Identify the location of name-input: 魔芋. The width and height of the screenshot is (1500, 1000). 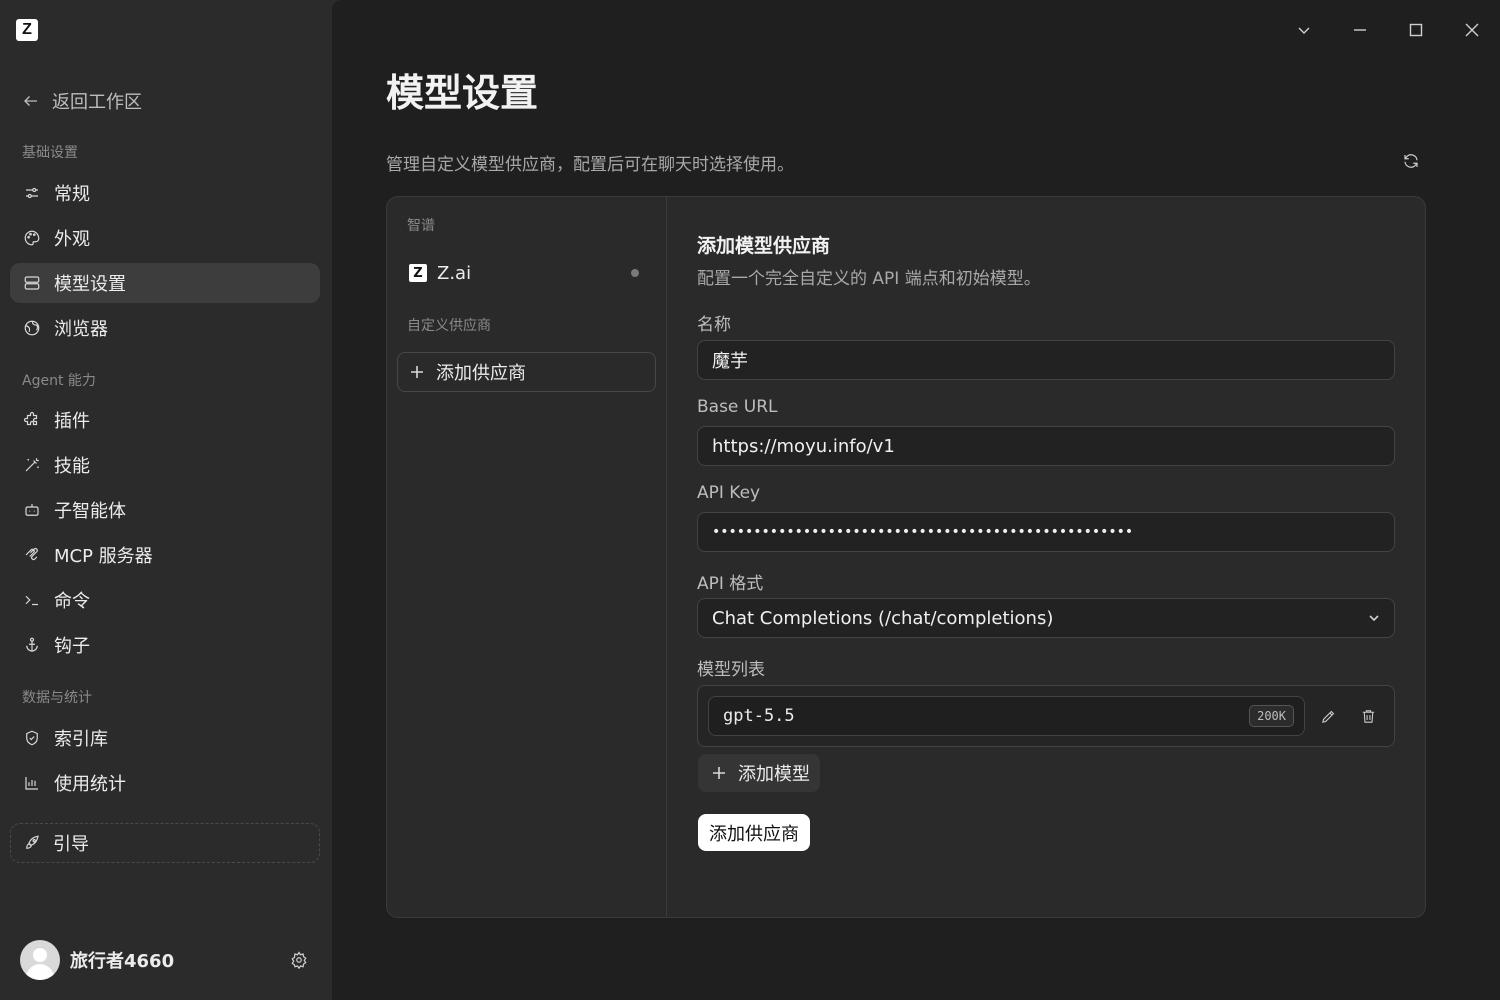
(1046, 360).